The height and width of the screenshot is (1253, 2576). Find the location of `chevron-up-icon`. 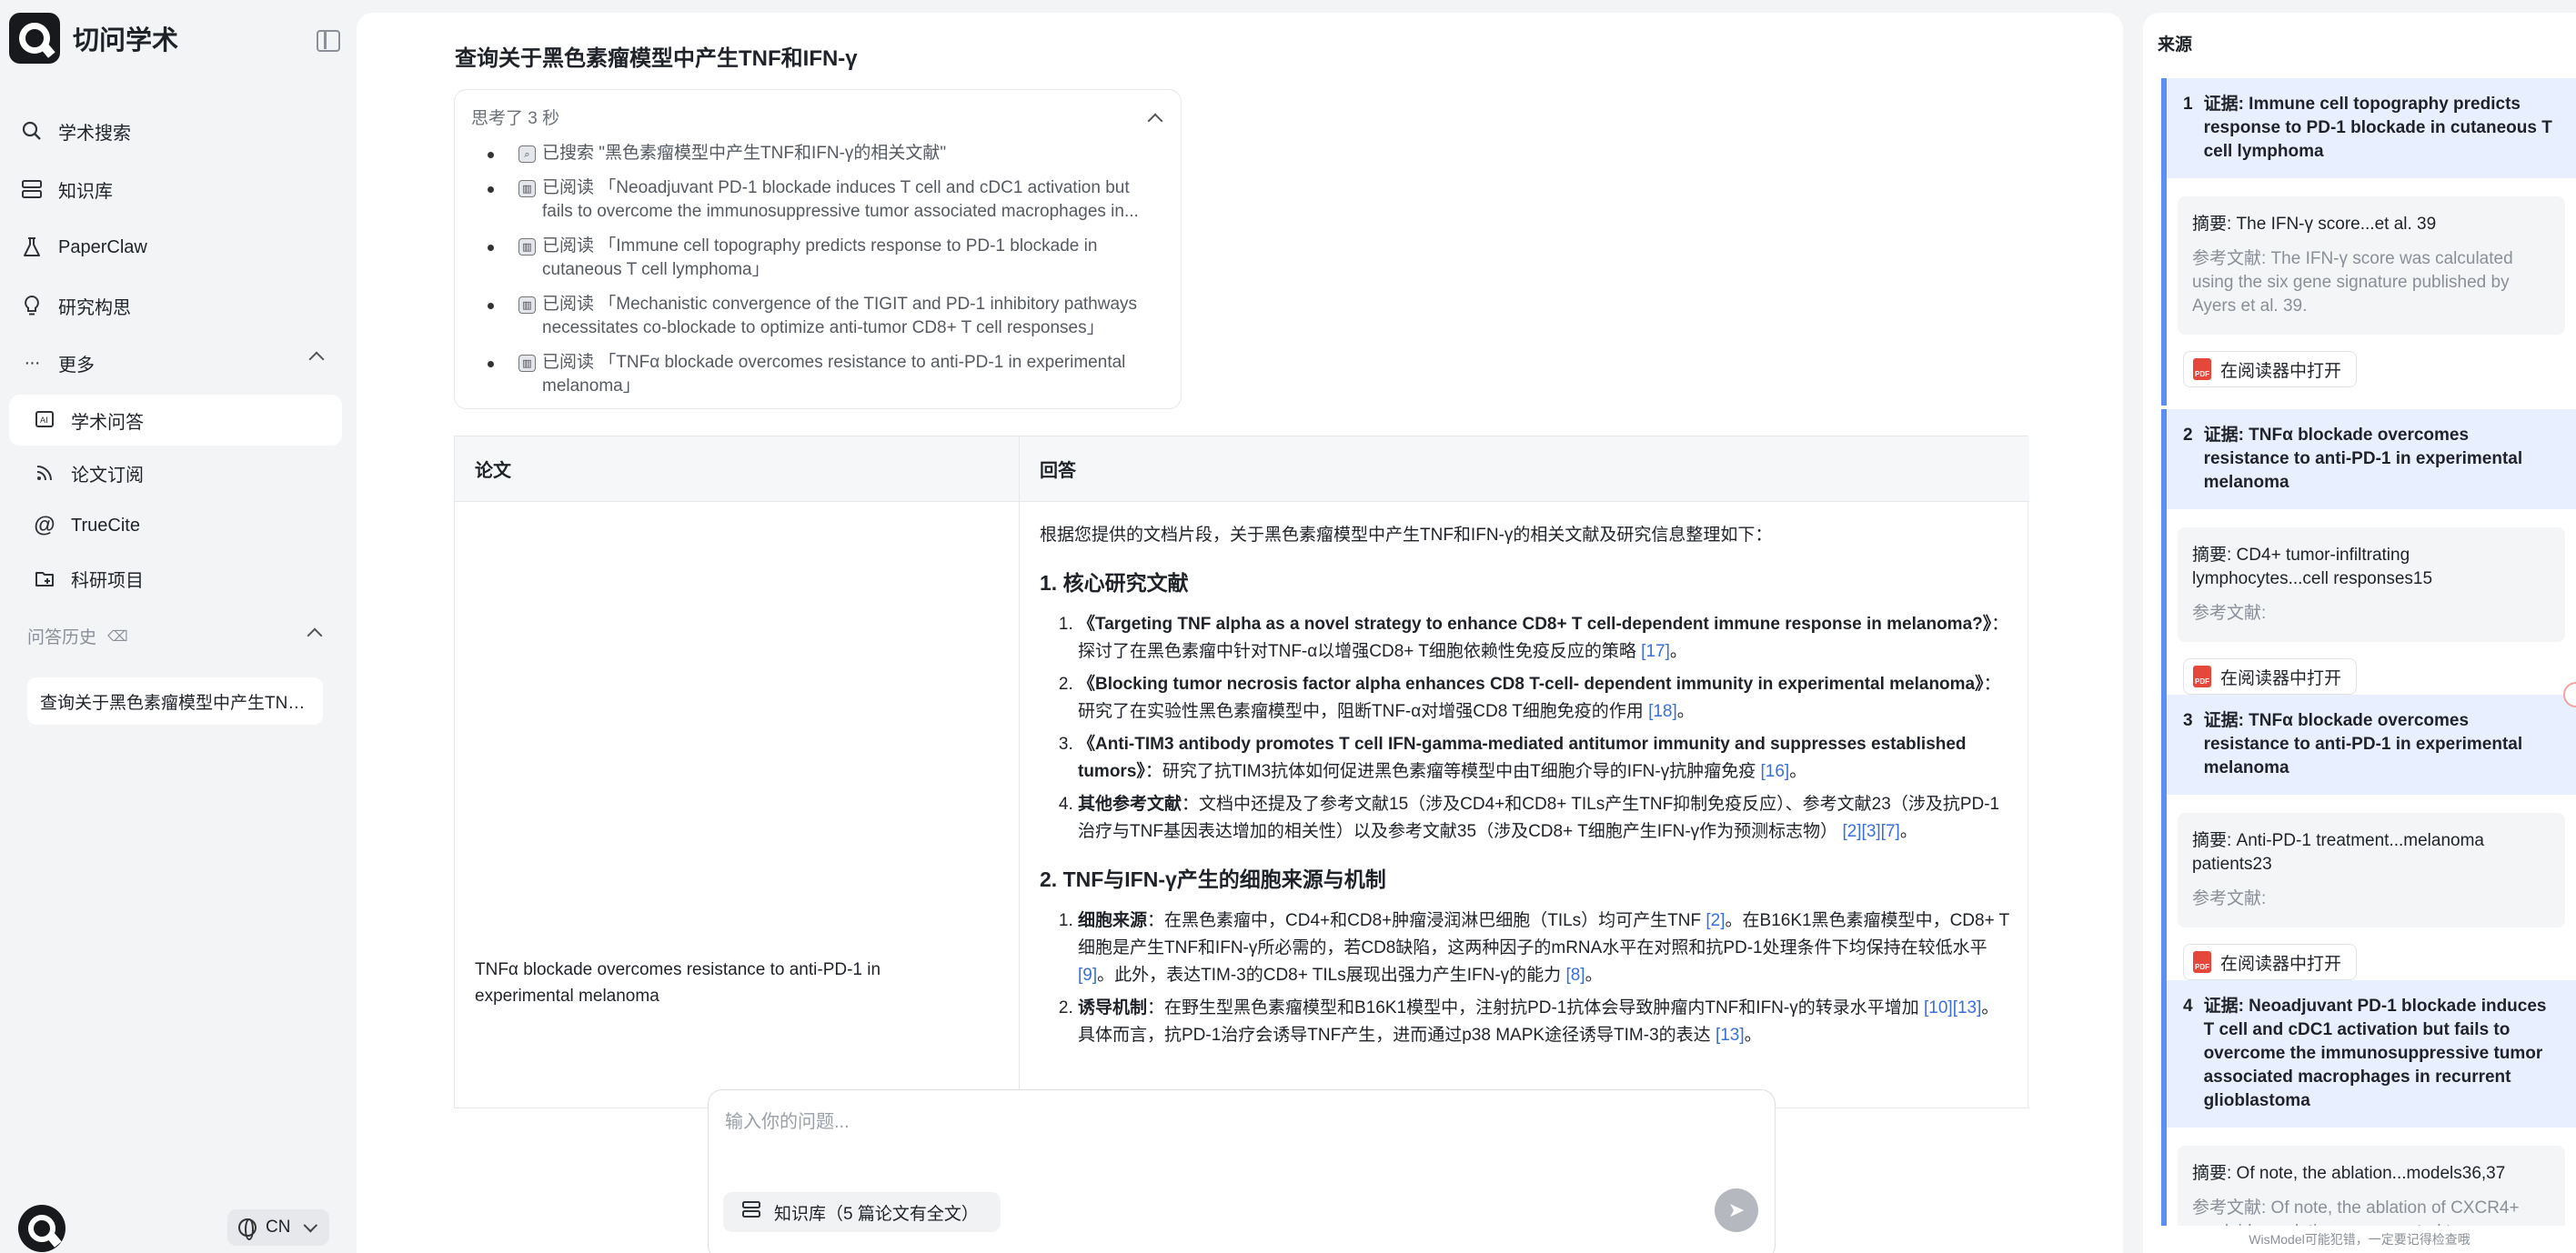

chevron-up-icon is located at coordinates (316, 359).